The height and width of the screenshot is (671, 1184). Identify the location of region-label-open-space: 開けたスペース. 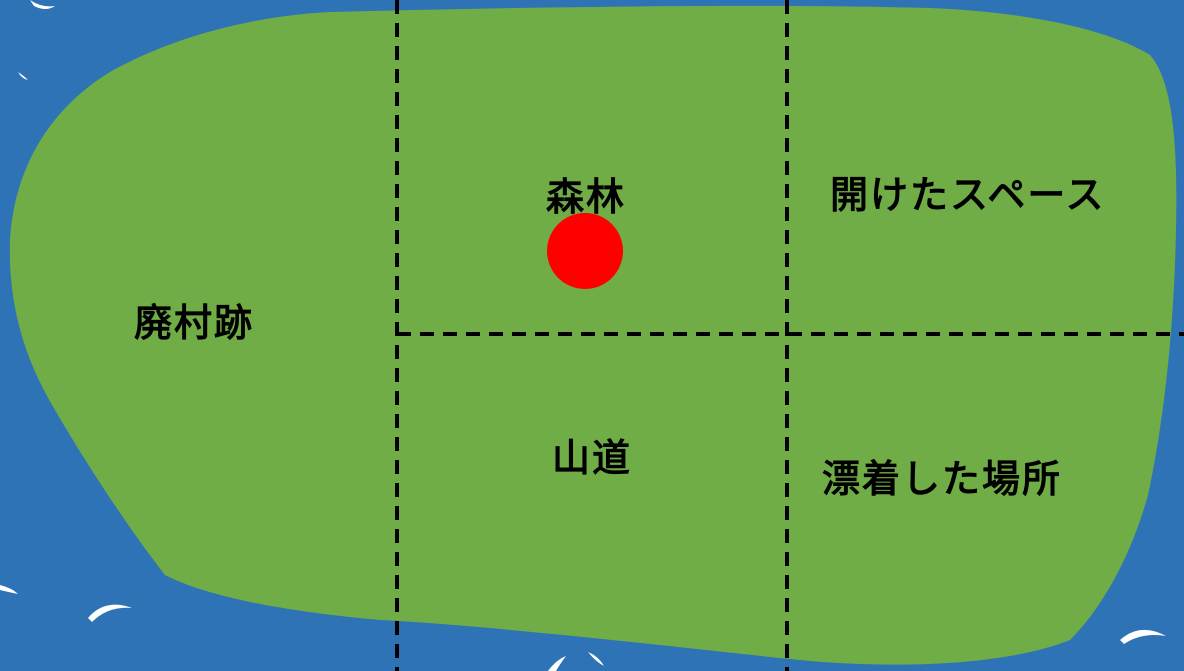
(967, 191).